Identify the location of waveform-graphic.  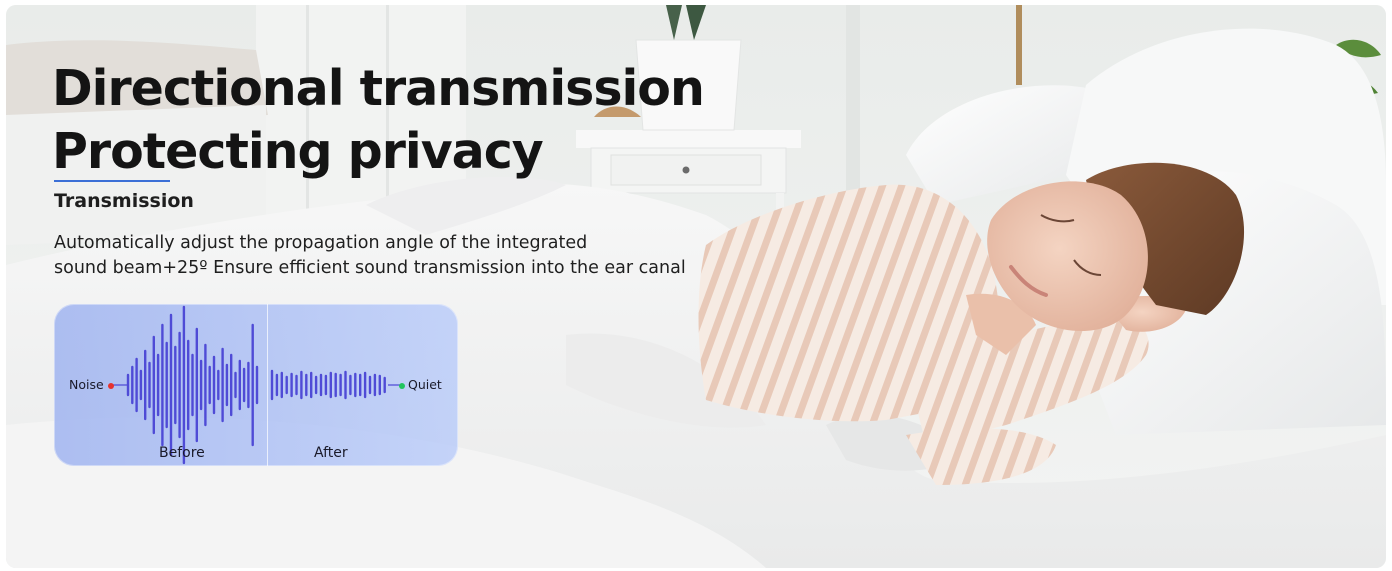
(257, 385).